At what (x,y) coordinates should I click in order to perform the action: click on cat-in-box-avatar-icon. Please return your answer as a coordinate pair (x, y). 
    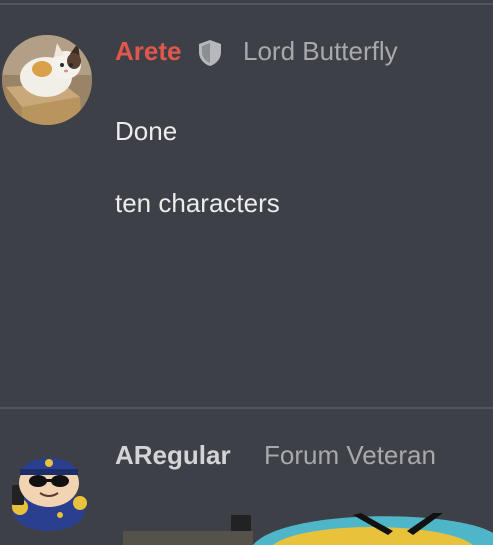
    Looking at the image, I should click on (47, 80).